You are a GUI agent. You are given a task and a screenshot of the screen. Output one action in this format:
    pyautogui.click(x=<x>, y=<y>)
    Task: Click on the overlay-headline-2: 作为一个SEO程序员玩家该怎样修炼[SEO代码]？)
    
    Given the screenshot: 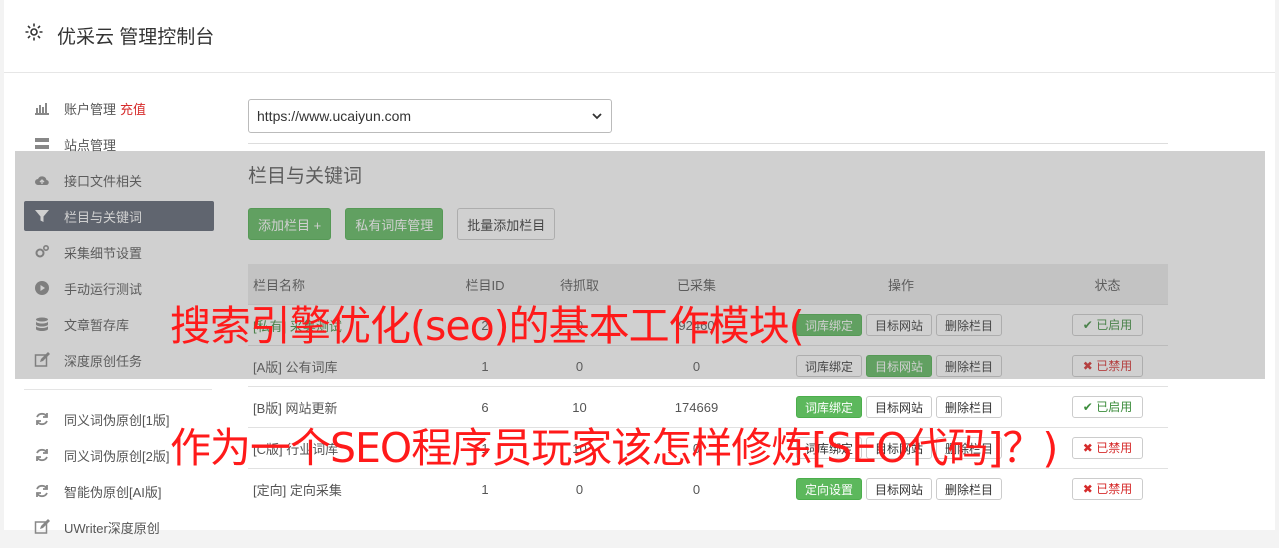 What is the action you would take?
    pyautogui.click(x=614, y=448)
    